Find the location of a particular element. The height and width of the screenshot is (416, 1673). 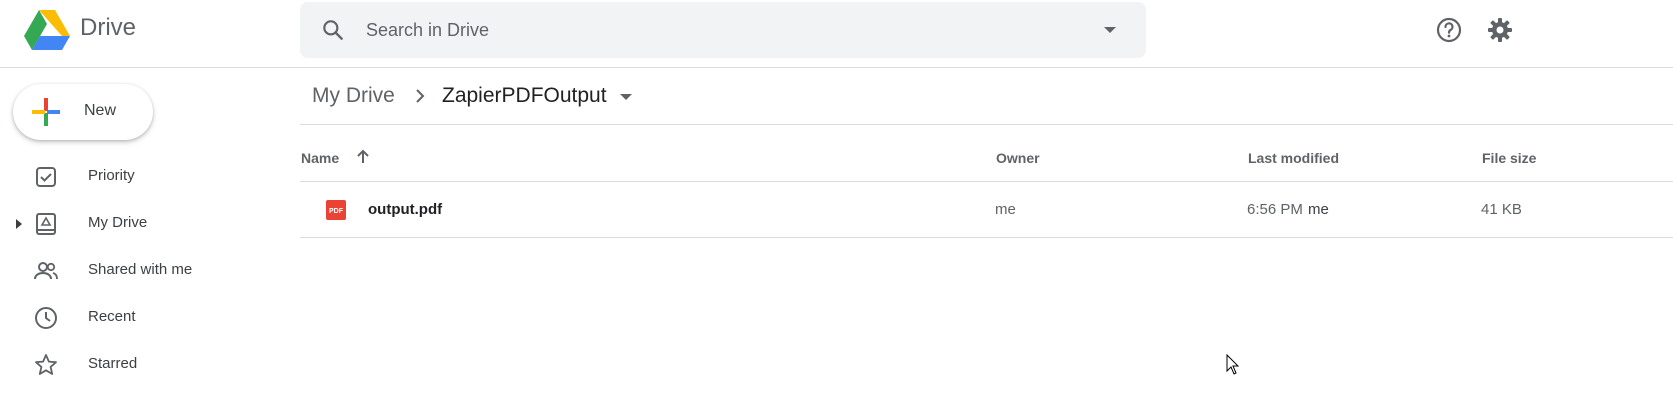

shared-icon is located at coordinates (46, 271).